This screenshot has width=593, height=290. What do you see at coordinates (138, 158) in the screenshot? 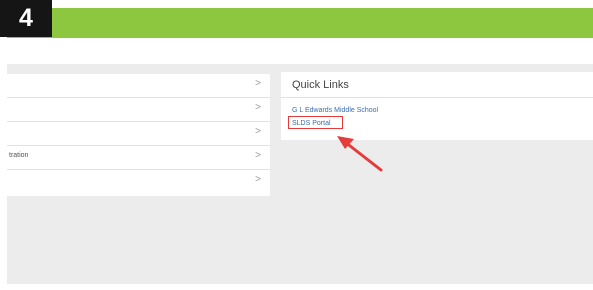
I see `sidebar-item-administration: tration >` at bounding box center [138, 158].